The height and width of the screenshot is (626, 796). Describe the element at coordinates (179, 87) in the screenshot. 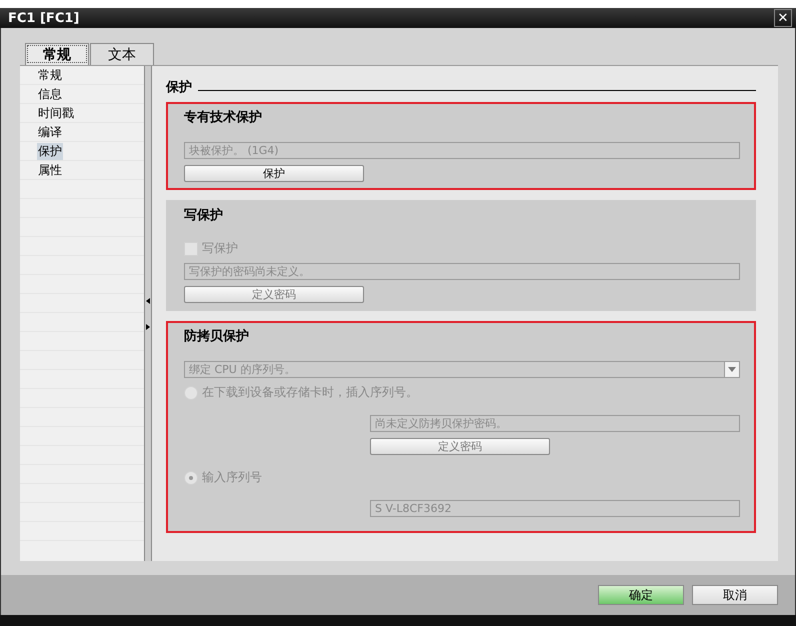

I see `page-title: 保护` at that location.